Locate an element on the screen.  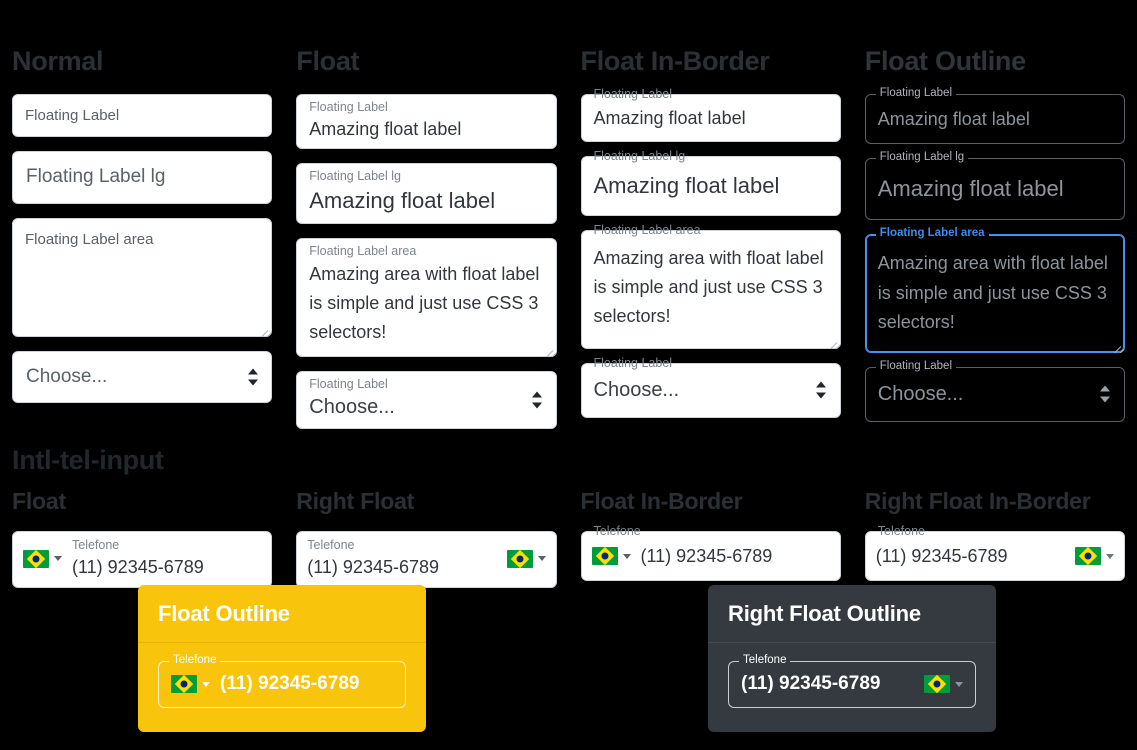
field-normal-input: Floating Label is located at coordinates (142, 115).